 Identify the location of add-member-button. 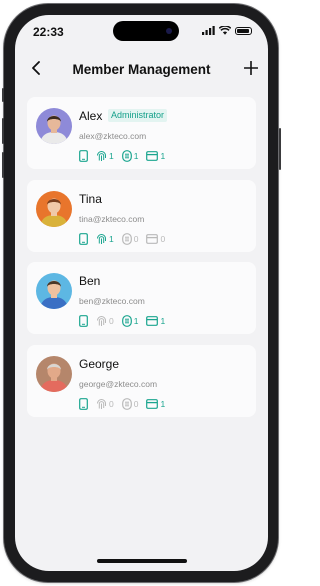
(251, 68).